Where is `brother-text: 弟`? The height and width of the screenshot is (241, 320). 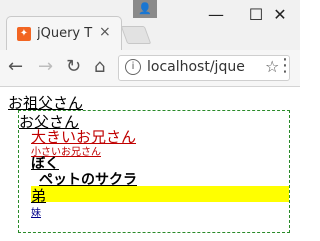 brother-text: 弟 is located at coordinates (39, 196).